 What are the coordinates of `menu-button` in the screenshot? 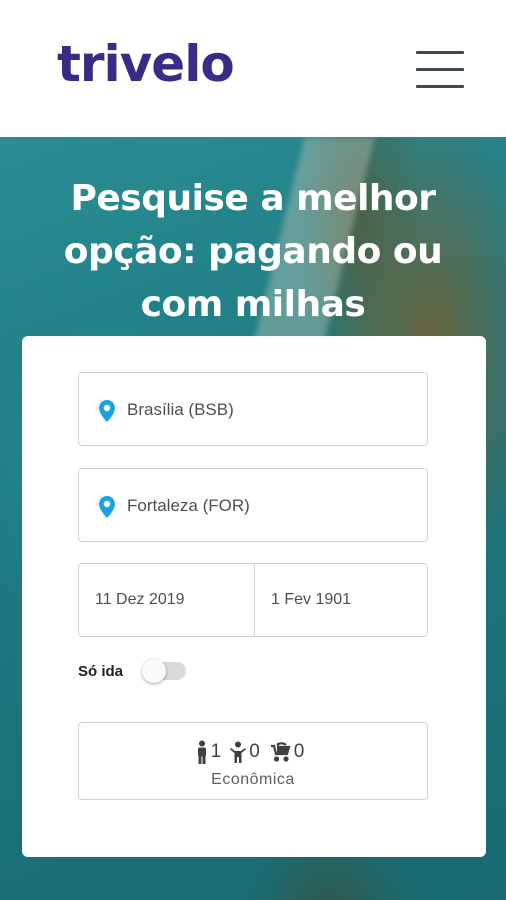 It's located at (440, 70).